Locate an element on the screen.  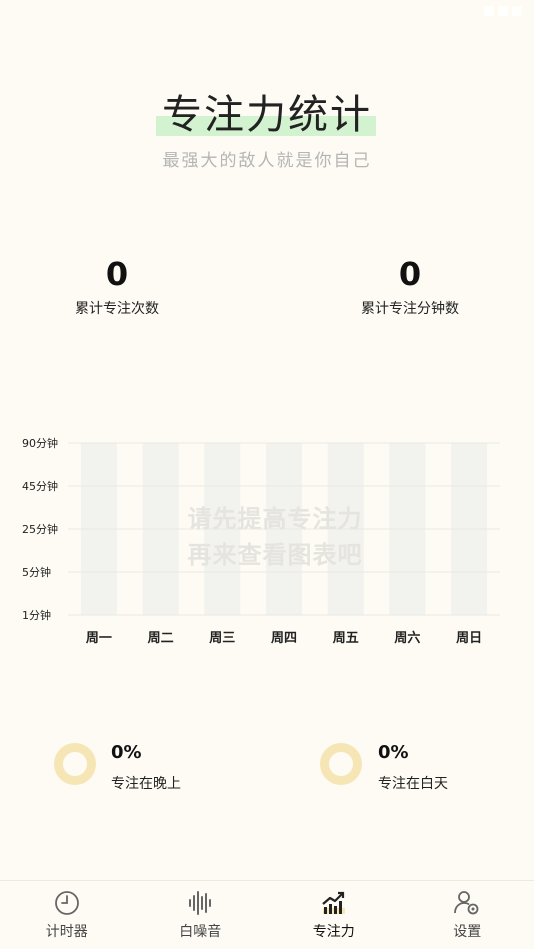
tab-timer: 计时器 is located at coordinates (67, 915).